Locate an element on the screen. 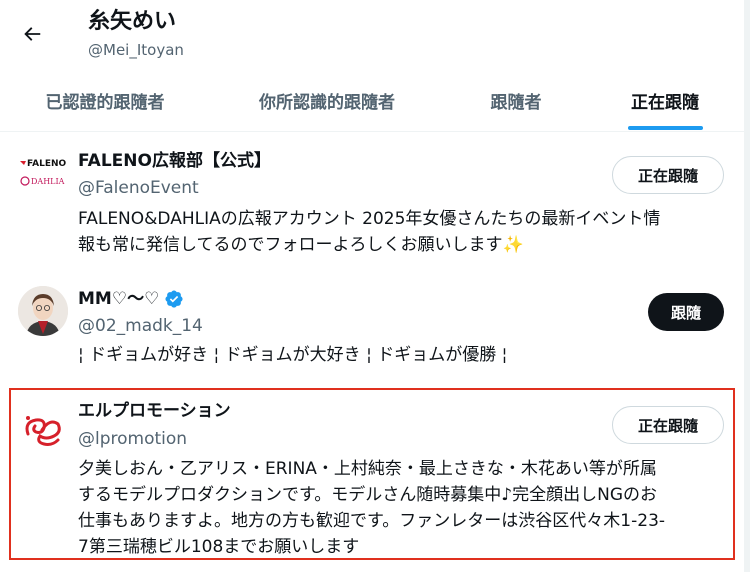 This screenshot has width=750, height=572. bio-line: 夕美しおん・乙アリス・ERINA・上村純奈・最上さきな・木花あい等が所属 is located at coordinates (367, 469).